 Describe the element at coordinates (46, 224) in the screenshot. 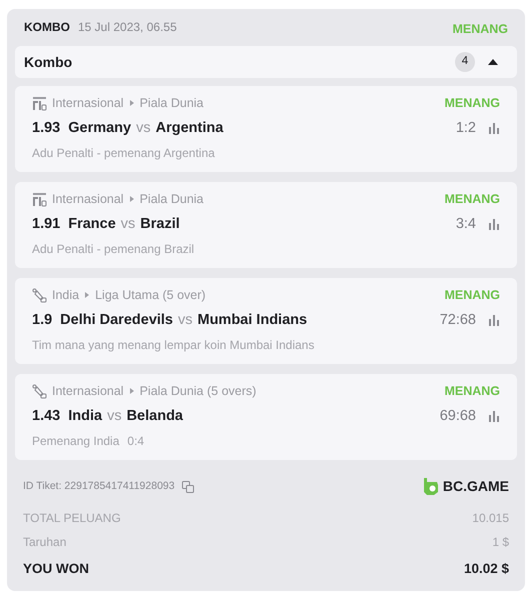

I see `odds-value: 1.91` at that location.